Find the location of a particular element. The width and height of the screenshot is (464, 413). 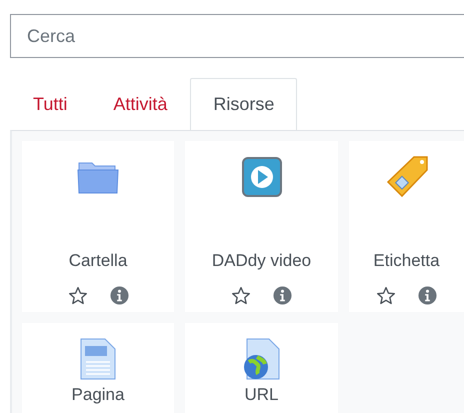

module-card: Etichetta is located at coordinates (406, 226).